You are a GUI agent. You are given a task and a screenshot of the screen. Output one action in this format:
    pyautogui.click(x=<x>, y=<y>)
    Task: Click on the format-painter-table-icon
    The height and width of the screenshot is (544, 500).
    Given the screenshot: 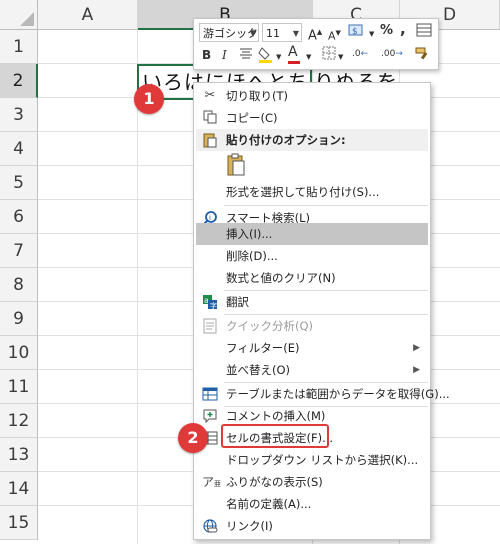 What is the action you would take?
    pyautogui.click(x=424, y=32)
    